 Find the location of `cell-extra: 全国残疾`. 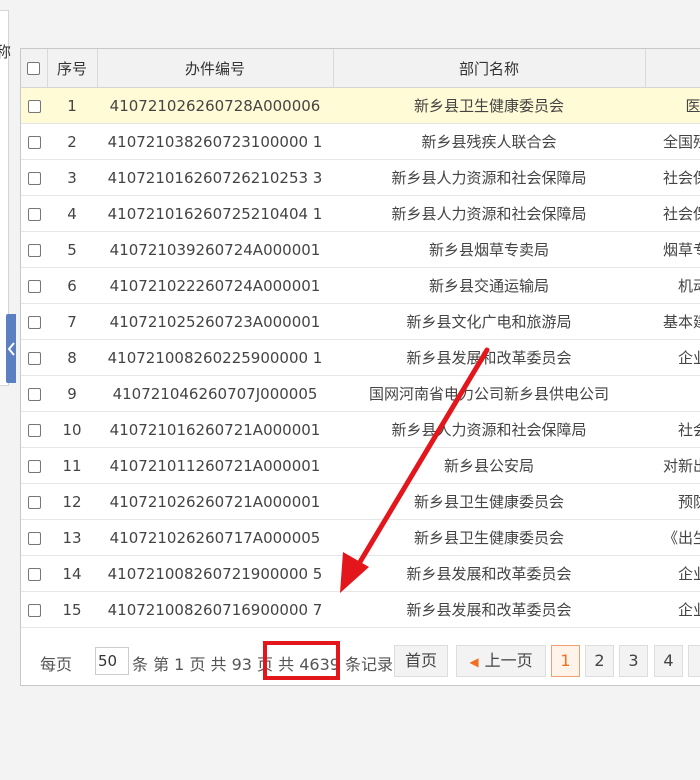

cell-extra: 全国残疾 is located at coordinates (672, 141).